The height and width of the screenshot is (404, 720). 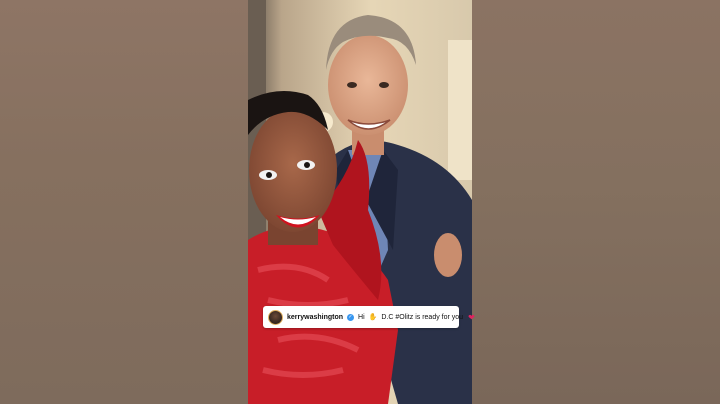 What do you see at coordinates (307, 165) in the screenshot?
I see `woman-pupil-right` at bounding box center [307, 165].